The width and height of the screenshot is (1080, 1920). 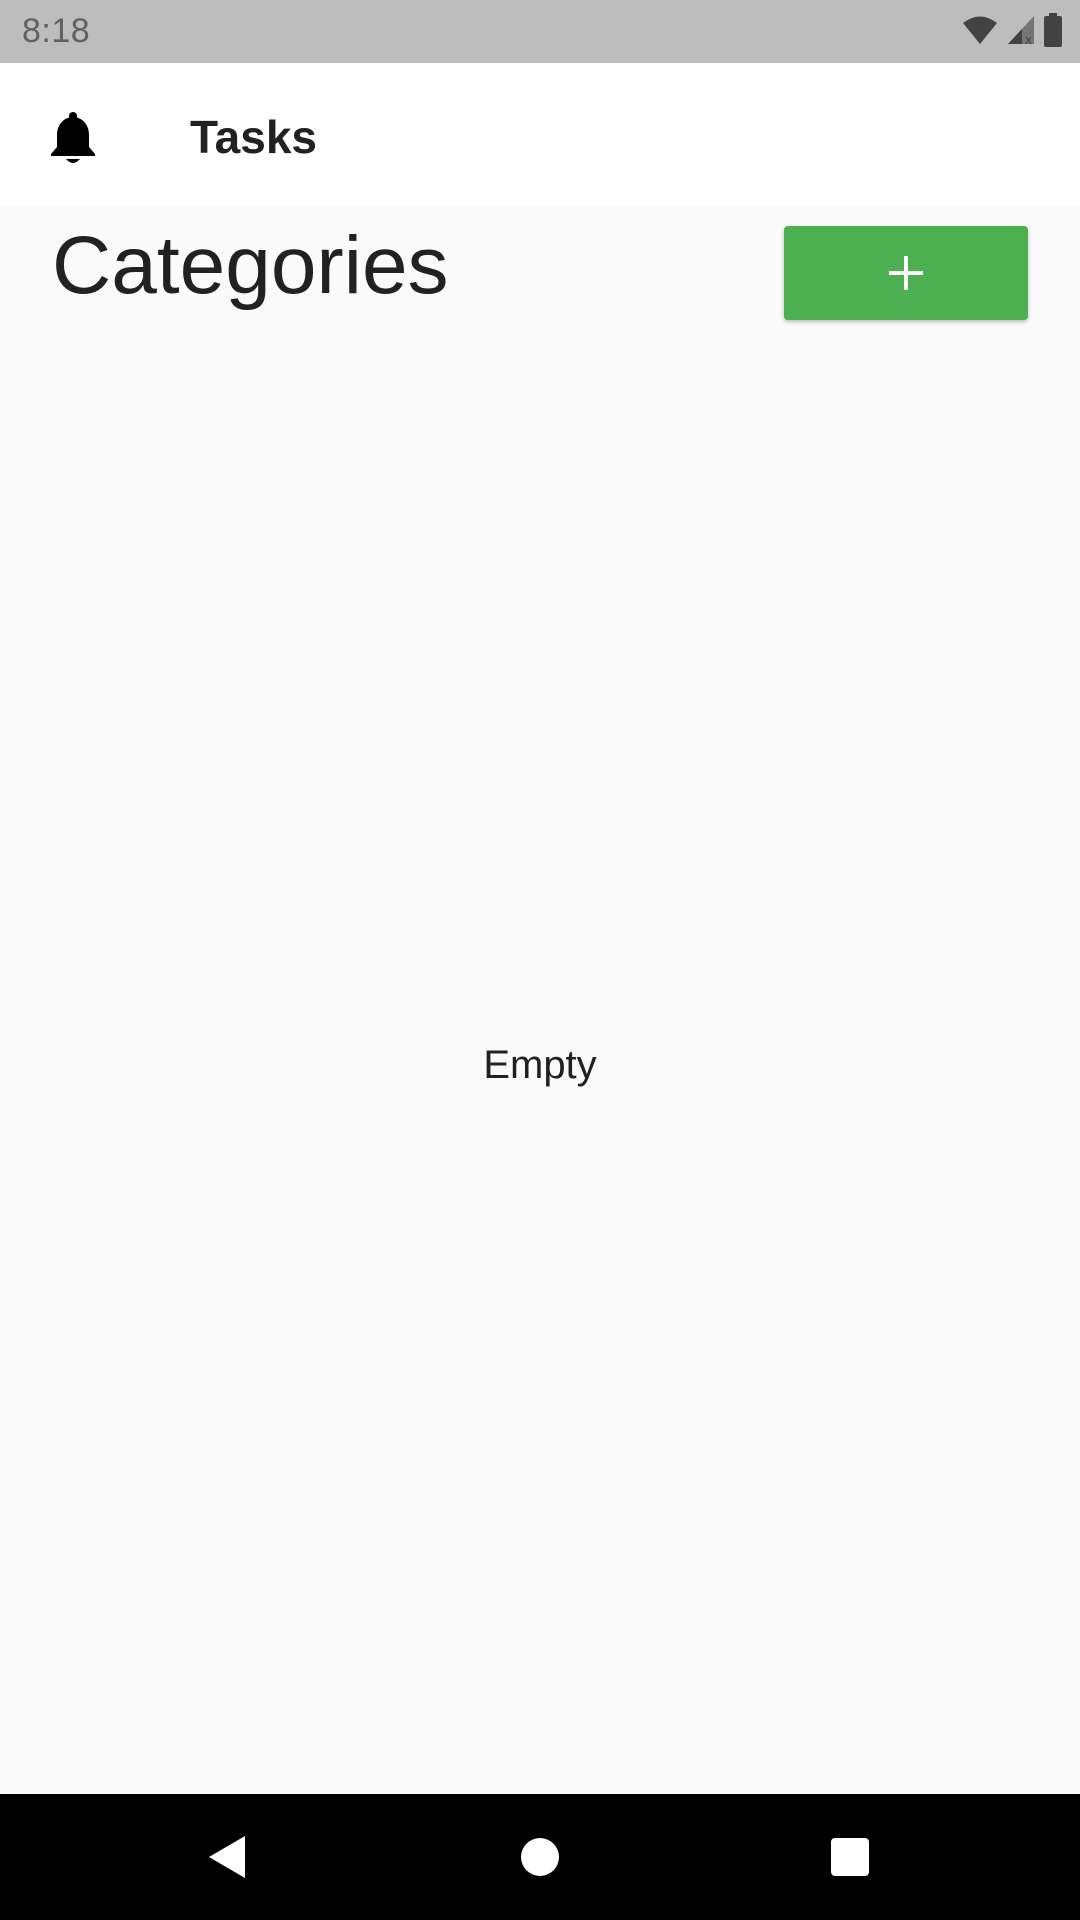 I want to click on status-icons: x, so click(x=1012, y=32).